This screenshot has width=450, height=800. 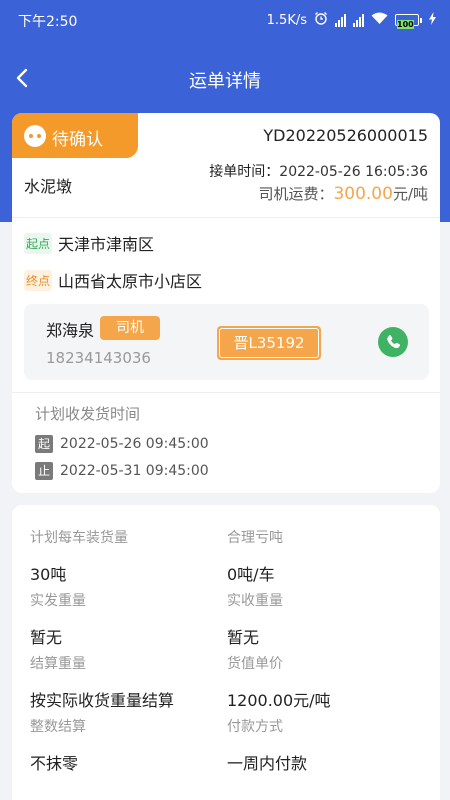 I want to click on battery-icon: 100, so click(x=408, y=21).